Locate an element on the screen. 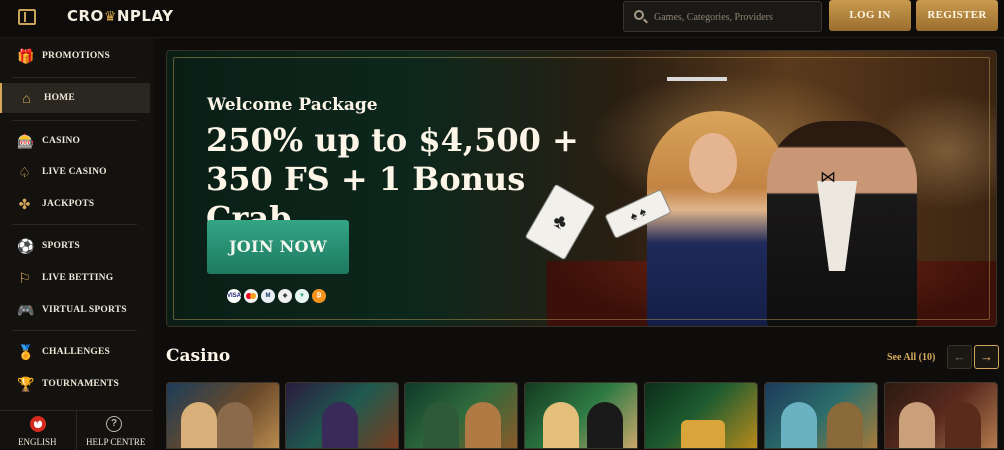  help-centre-label: HELP CENTRE is located at coordinates (116, 442).